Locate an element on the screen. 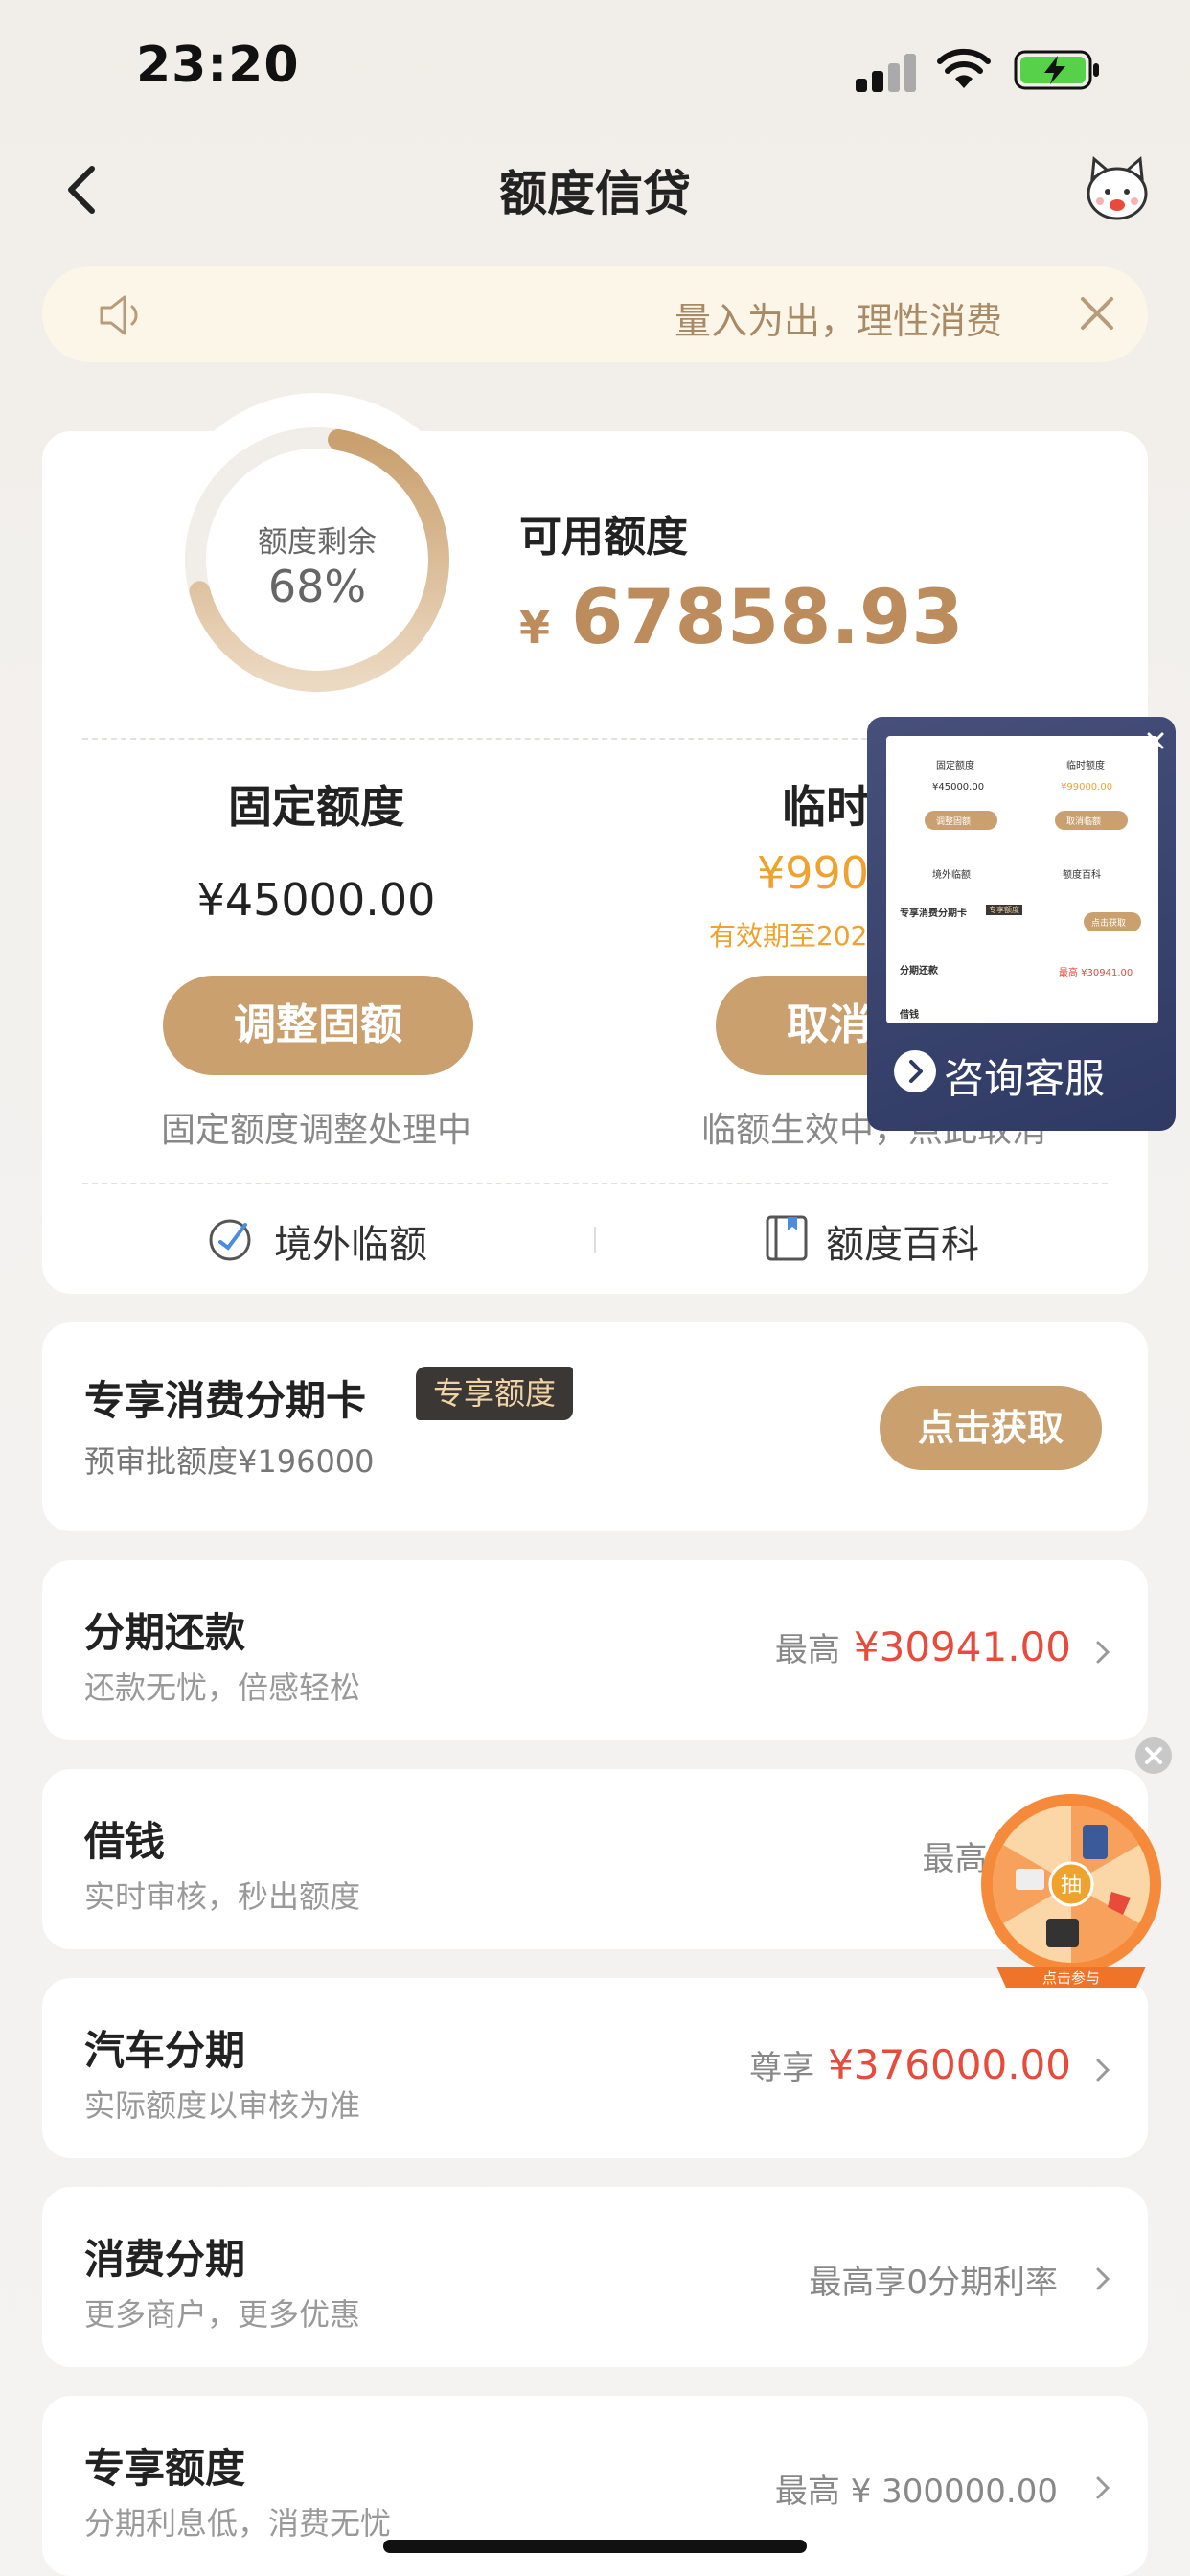 This screenshot has width=1190, height=2576. notice-bar: 量入为出，理性消费 is located at coordinates (595, 314).